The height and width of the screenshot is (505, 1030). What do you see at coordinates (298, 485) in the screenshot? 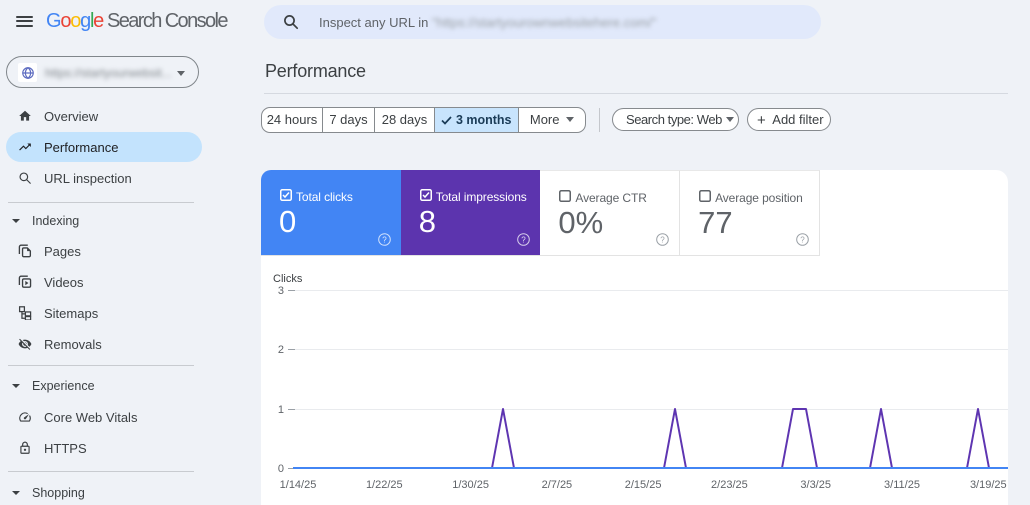
I see `svg-text: 1/14/25` at bounding box center [298, 485].